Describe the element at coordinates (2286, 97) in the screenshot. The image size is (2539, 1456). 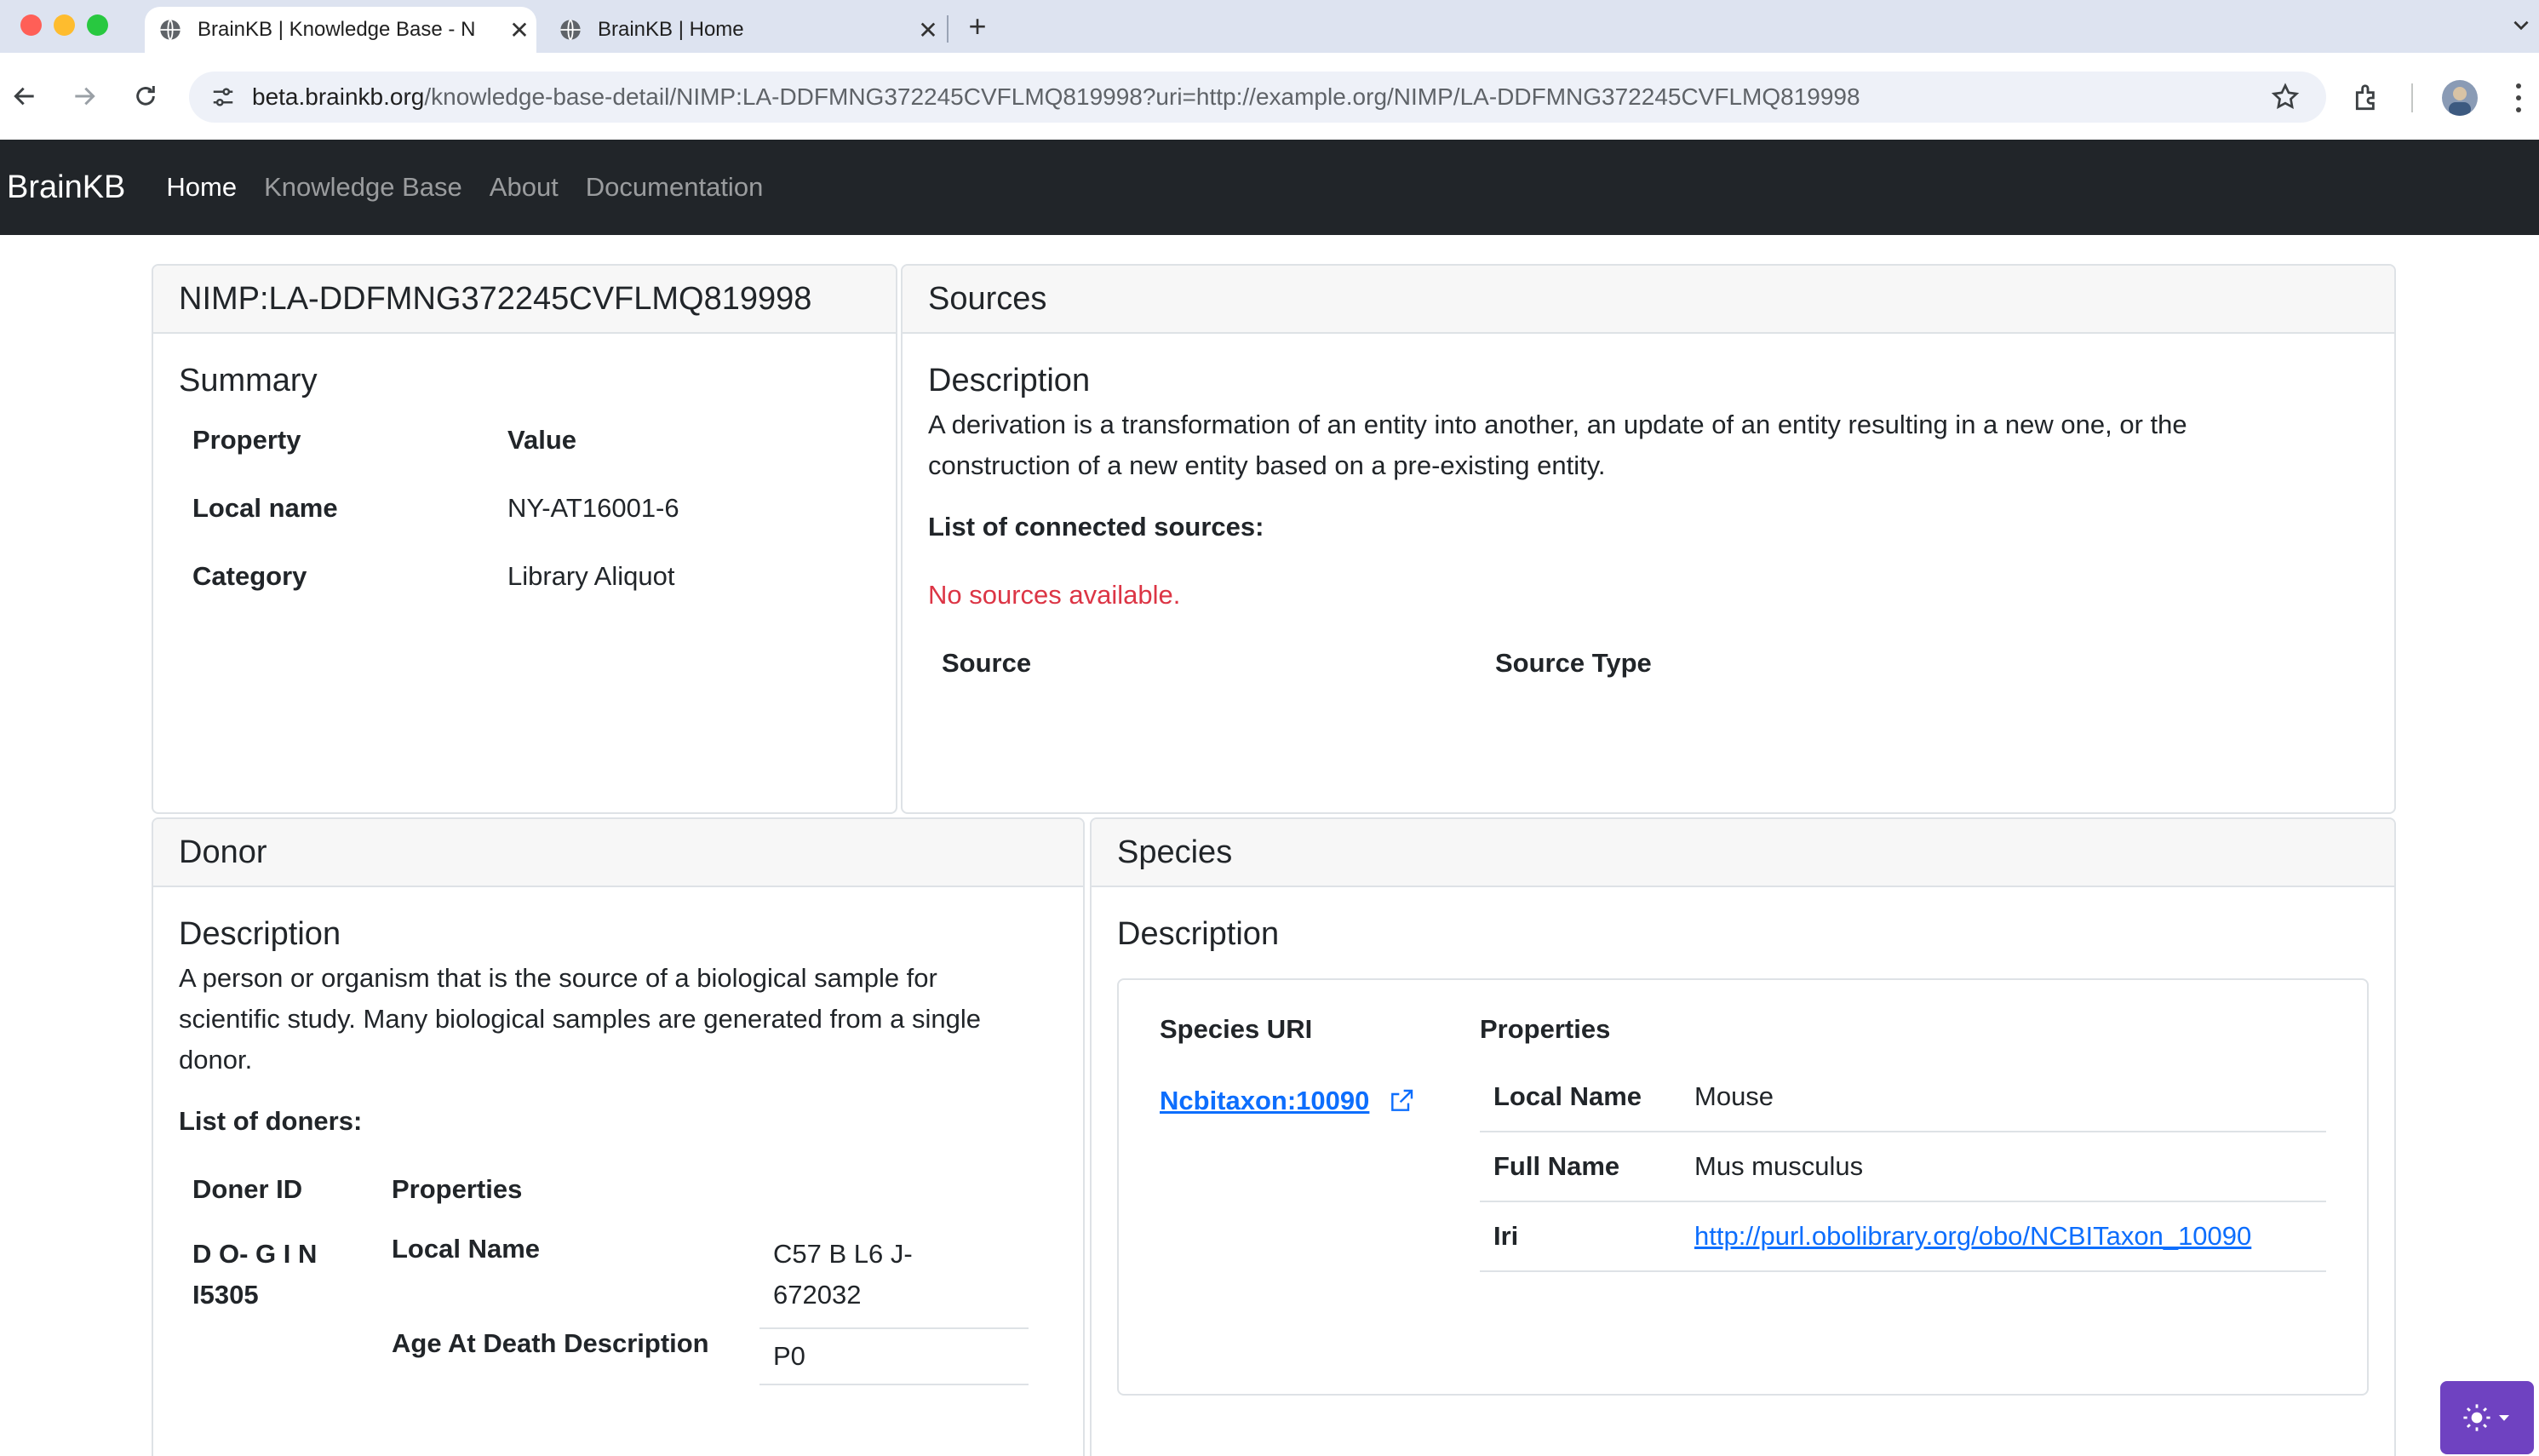
I see `bookmark-star-icon` at that location.